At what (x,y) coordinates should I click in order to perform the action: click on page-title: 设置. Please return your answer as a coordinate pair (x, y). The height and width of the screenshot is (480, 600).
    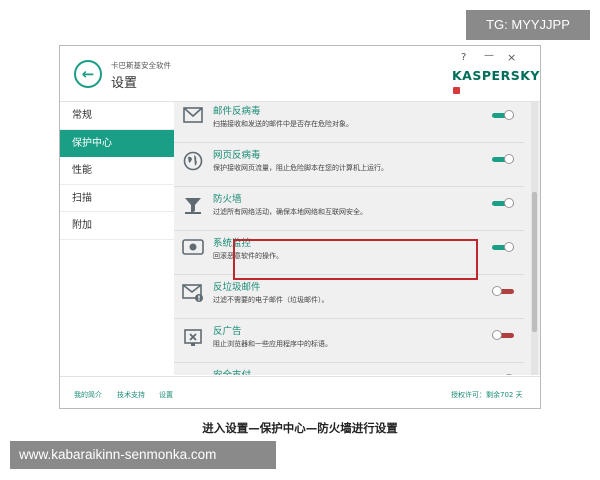
    Looking at the image, I should click on (124, 83).